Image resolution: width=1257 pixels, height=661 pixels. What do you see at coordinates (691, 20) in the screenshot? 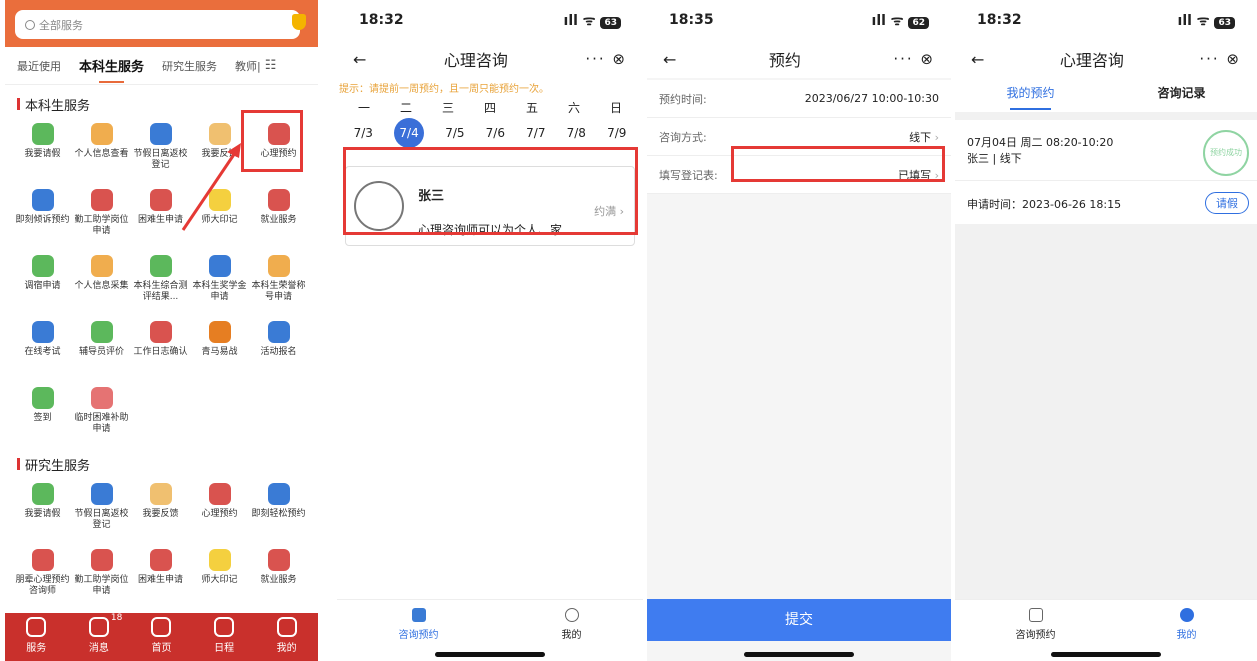
I see `clock: 18:35` at bounding box center [691, 20].